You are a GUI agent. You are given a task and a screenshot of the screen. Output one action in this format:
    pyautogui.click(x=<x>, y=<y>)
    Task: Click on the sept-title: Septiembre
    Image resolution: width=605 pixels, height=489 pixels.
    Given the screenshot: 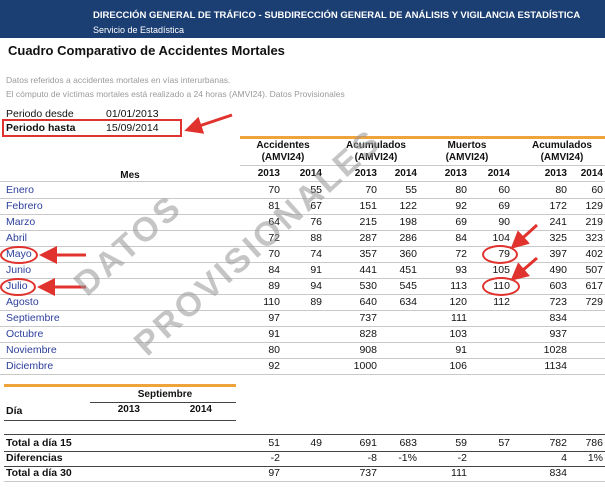 What is the action you would take?
    pyautogui.click(x=165, y=394)
    